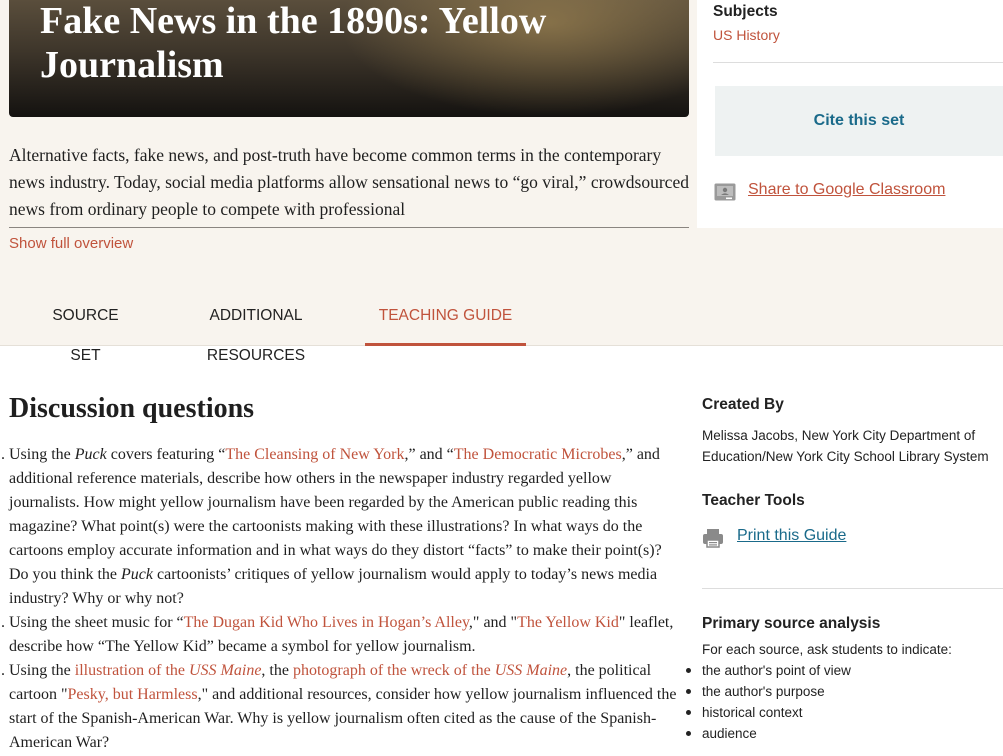 The image size is (1003, 756). I want to click on link-democratic-microbes: The Democratic Microbes, so click(538, 454).